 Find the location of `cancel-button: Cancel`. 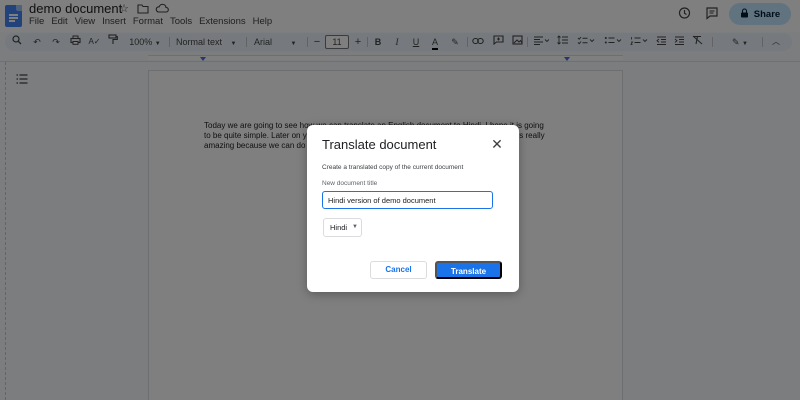

cancel-button: Cancel is located at coordinates (398, 270).